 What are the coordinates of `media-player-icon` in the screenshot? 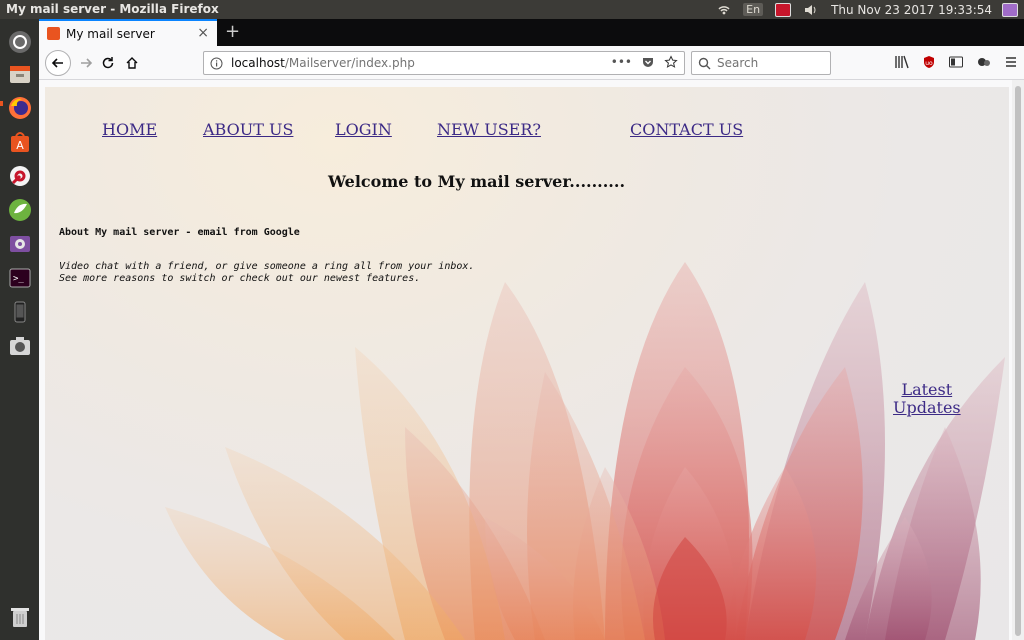 It's located at (19, 243).